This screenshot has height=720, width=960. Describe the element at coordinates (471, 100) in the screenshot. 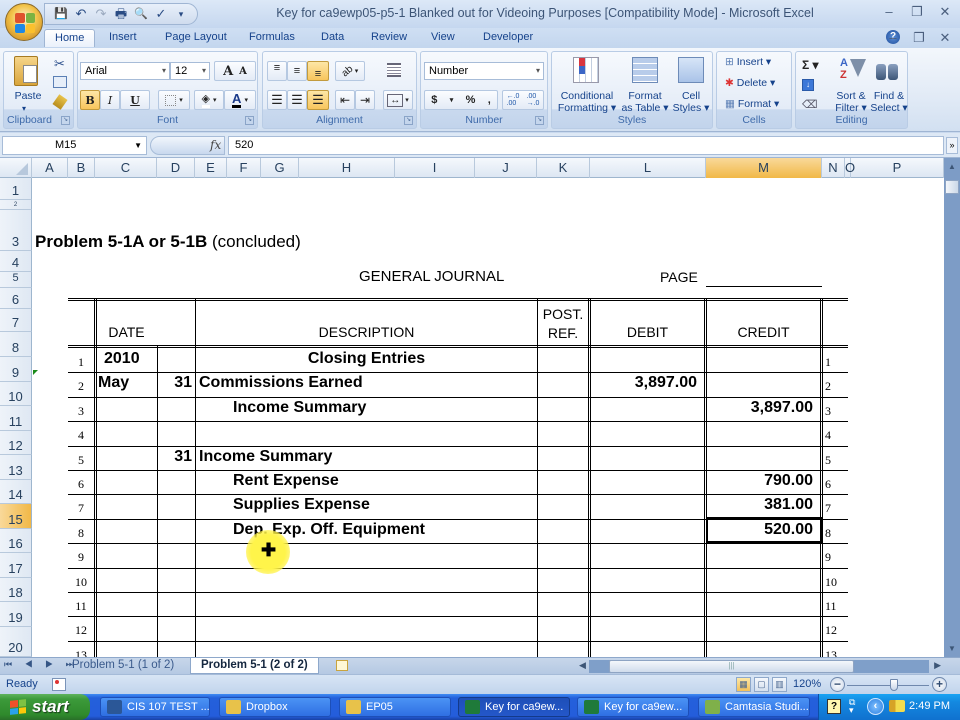

I see `percent-button: %` at that location.